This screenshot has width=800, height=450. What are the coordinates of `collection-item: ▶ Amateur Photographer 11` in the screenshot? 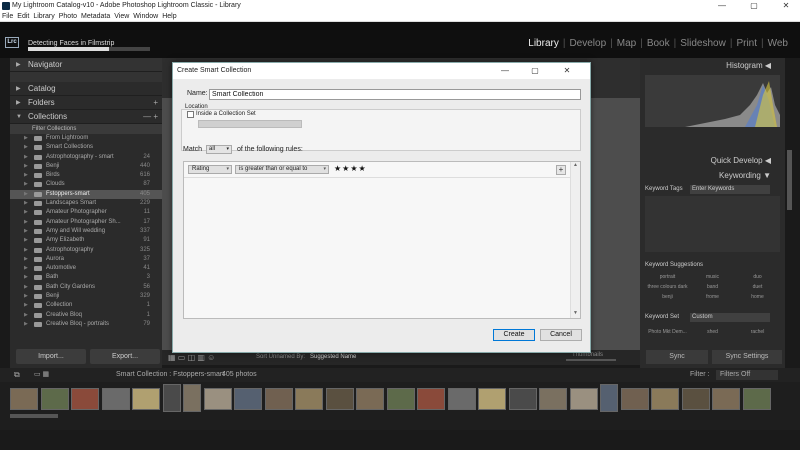 It's located at (86, 212).